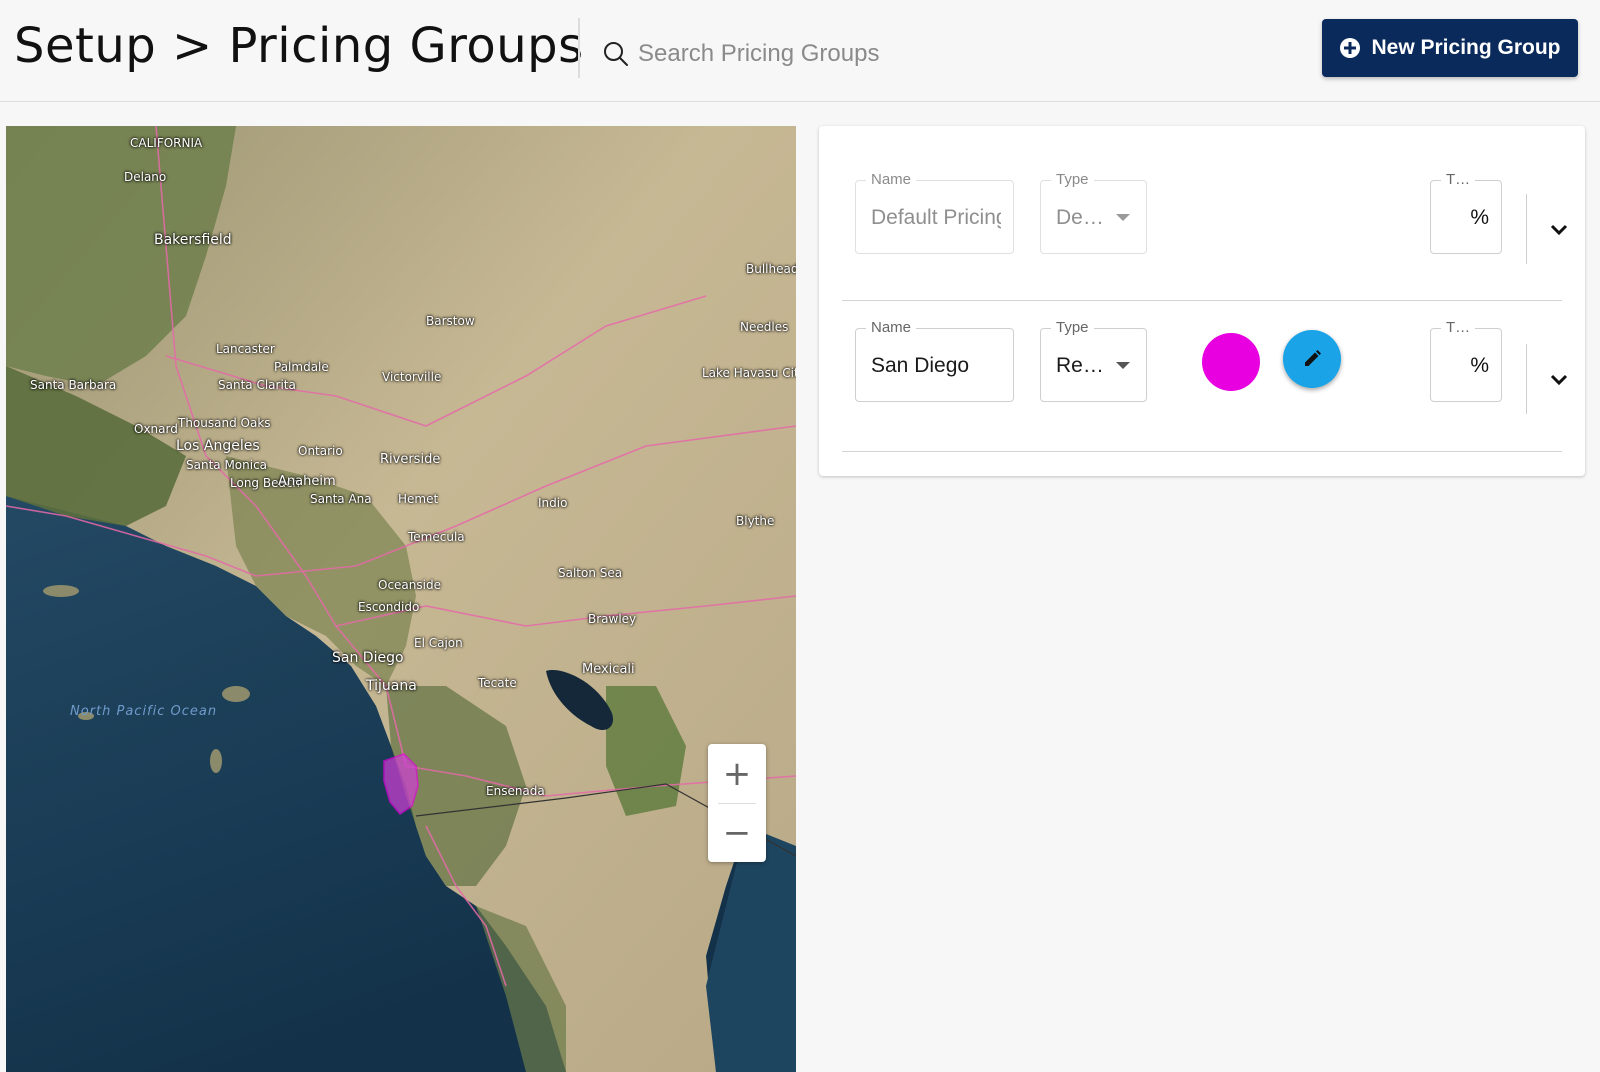 The width and height of the screenshot is (1600, 1072). I want to click on zoom-divider, so click(737, 803).